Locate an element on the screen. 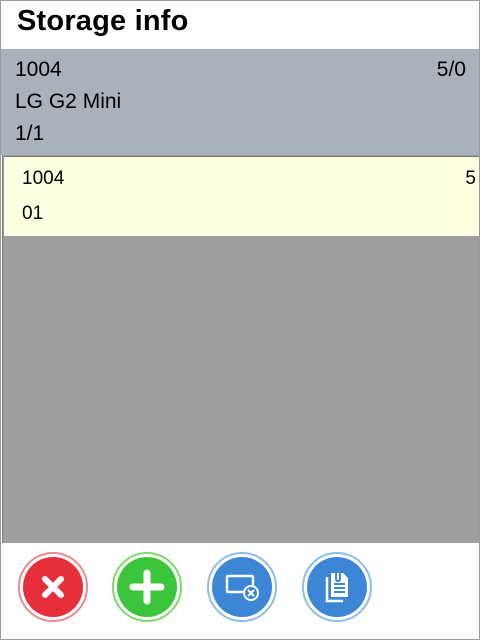 Image resolution: width=480 pixels, height=640 pixels. plus-circle-icon is located at coordinates (147, 587).